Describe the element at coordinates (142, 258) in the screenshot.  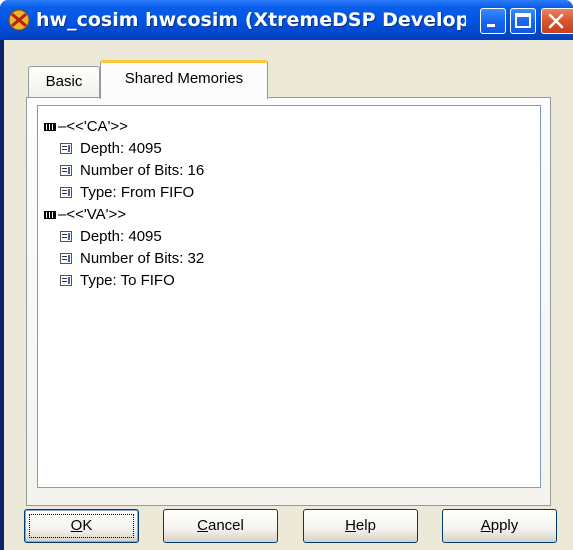
I see `tree-item-label: Number of Bits: 32` at that location.